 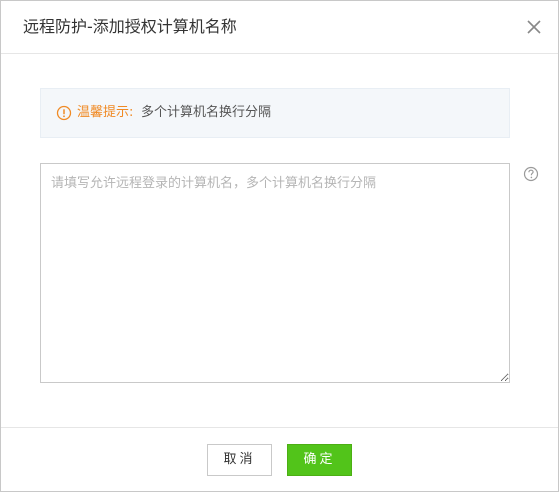 I want to click on cancel-button: 取消, so click(x=239, y=460).